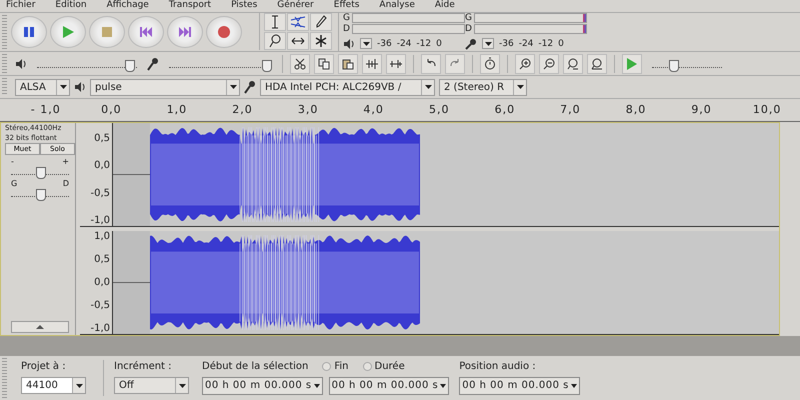  I want to click on menu-item: Transport, so click(190, 6).